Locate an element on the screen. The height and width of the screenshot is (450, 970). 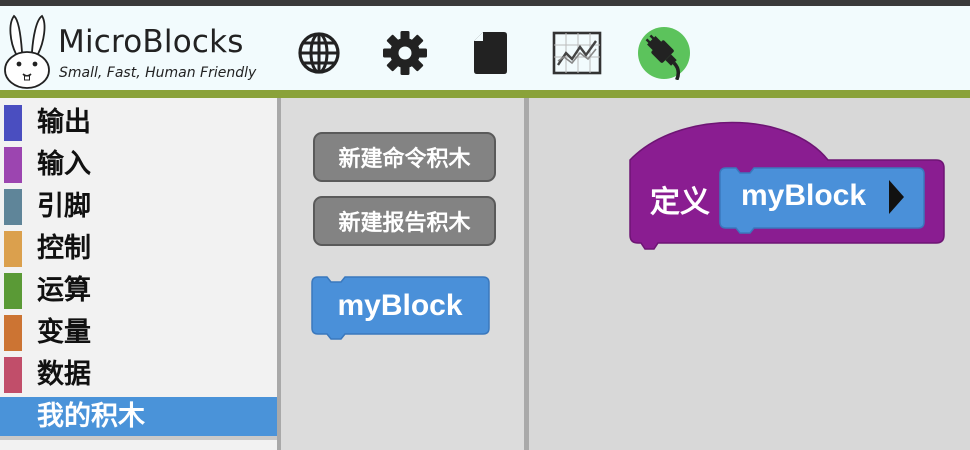
category-label: 输出 is located at coordinates (64, 122).